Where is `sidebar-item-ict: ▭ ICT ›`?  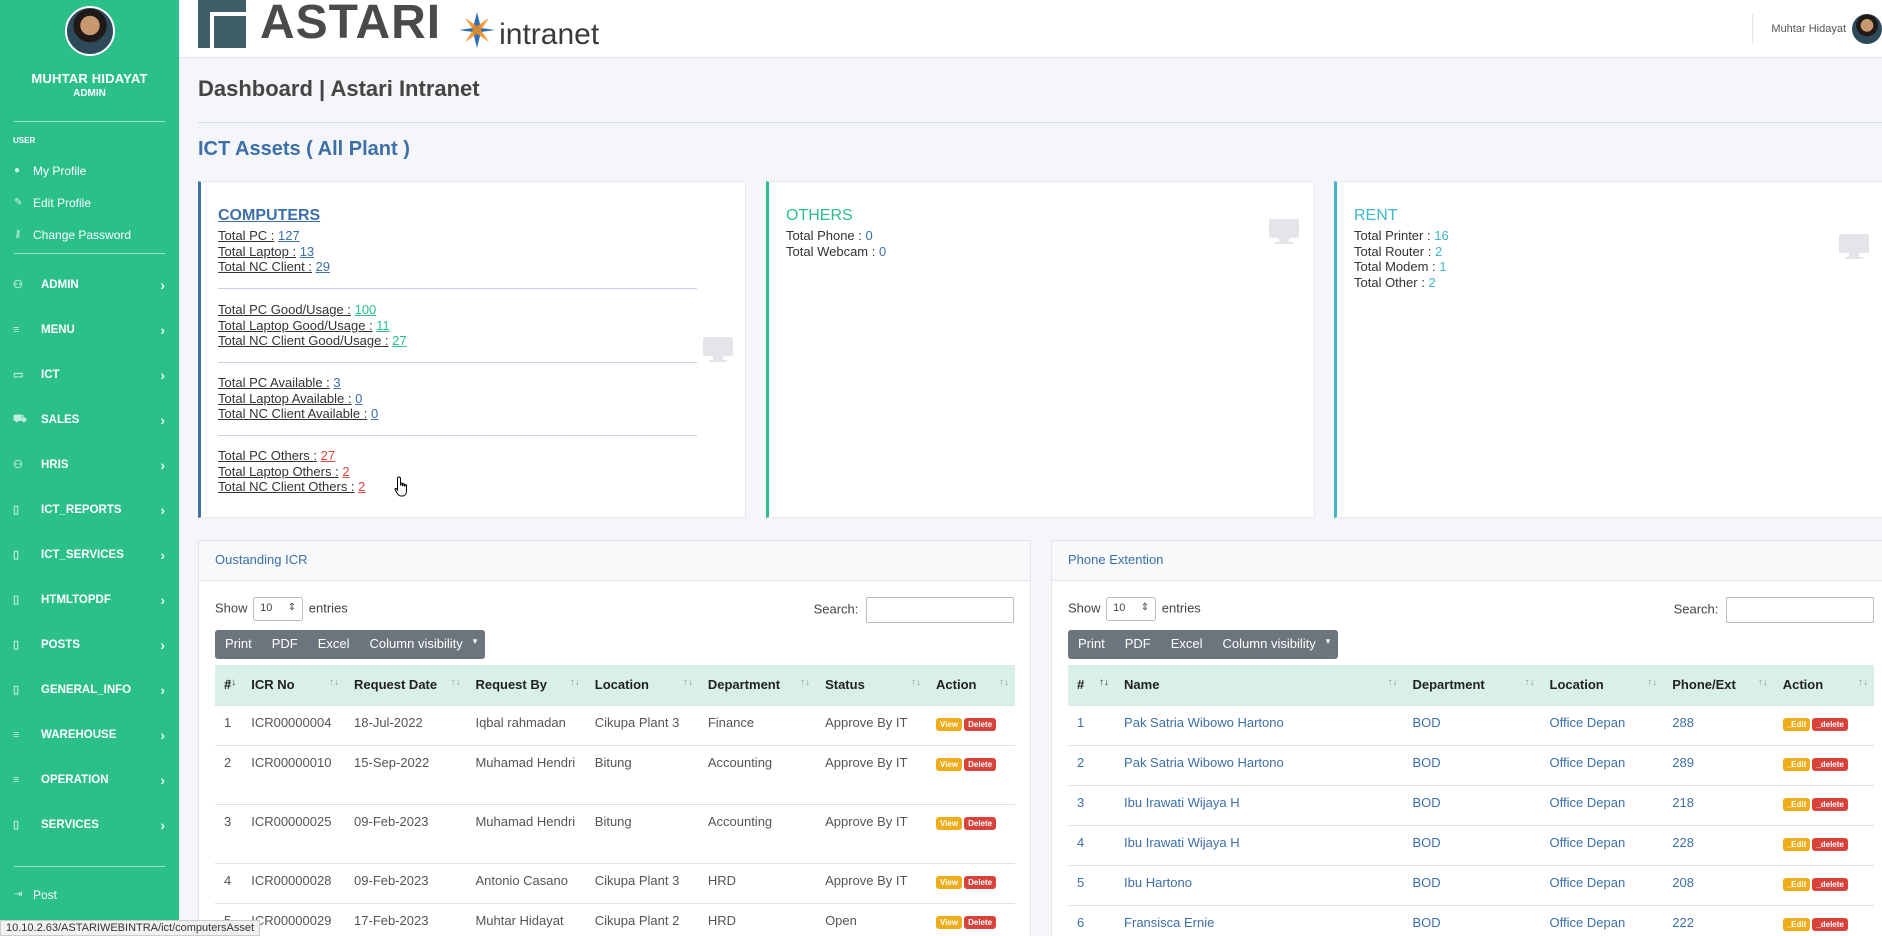 sidebar-item-ict: ▭ ICT › is located at coordinates (89, 374).